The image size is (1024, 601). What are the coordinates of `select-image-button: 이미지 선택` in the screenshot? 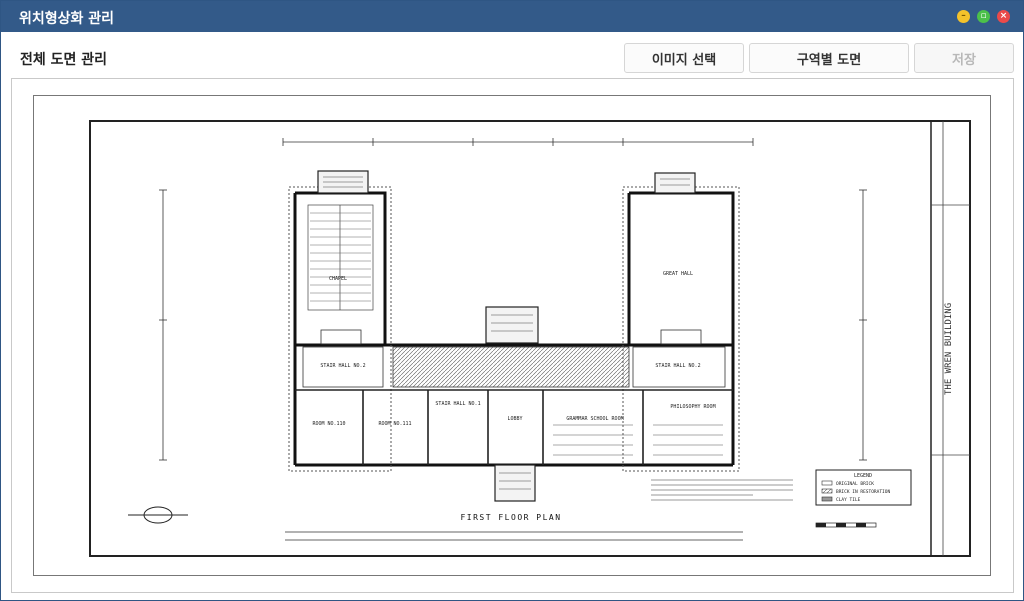 It's located at (684, 58).